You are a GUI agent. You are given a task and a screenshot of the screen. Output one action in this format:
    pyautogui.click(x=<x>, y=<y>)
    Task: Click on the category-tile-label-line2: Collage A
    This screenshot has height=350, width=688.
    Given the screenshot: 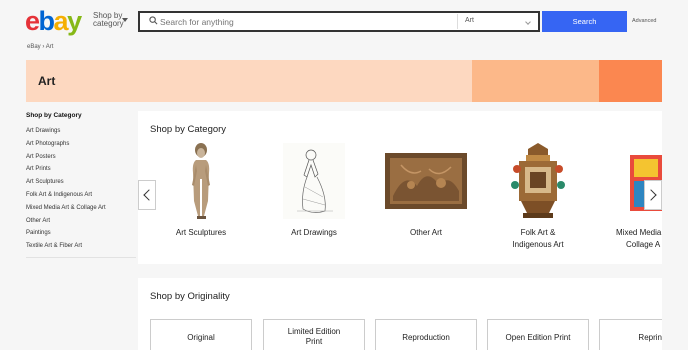 What is the action you would take?
    pyautogui.click(x=643, y=244)
    